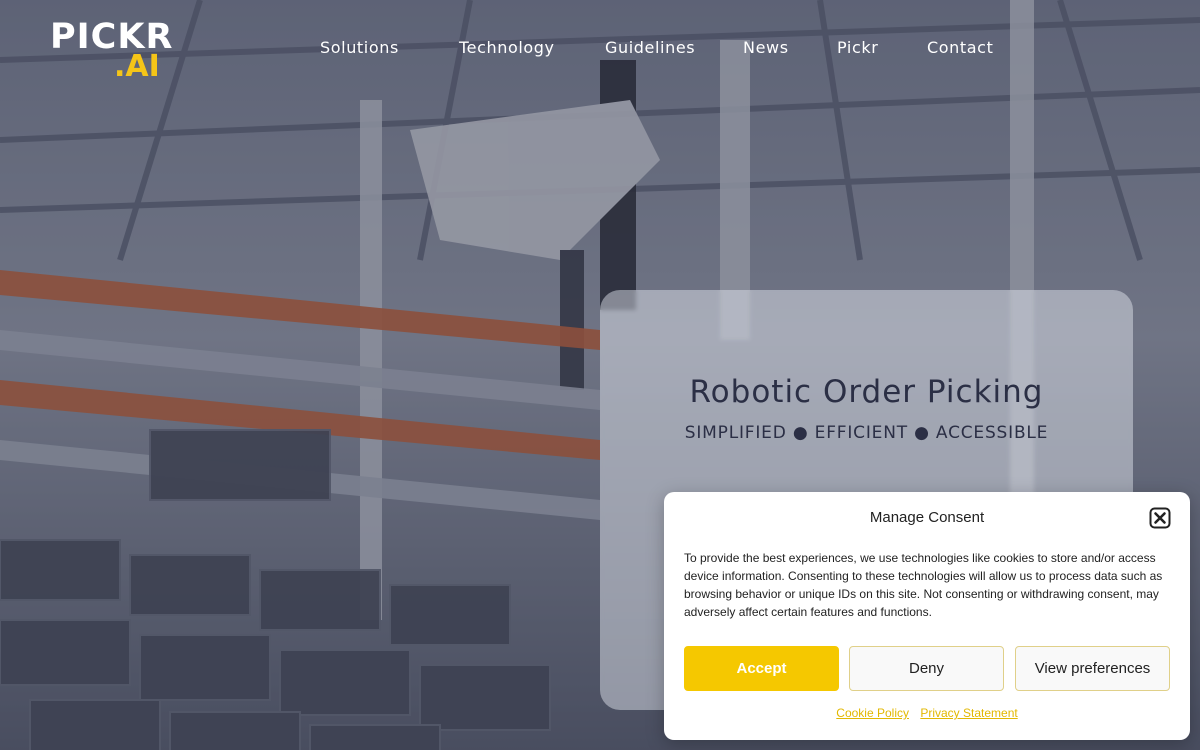 This screenshot has width=1200, height=750. I want to click on close-icon, so click(1160, 518).